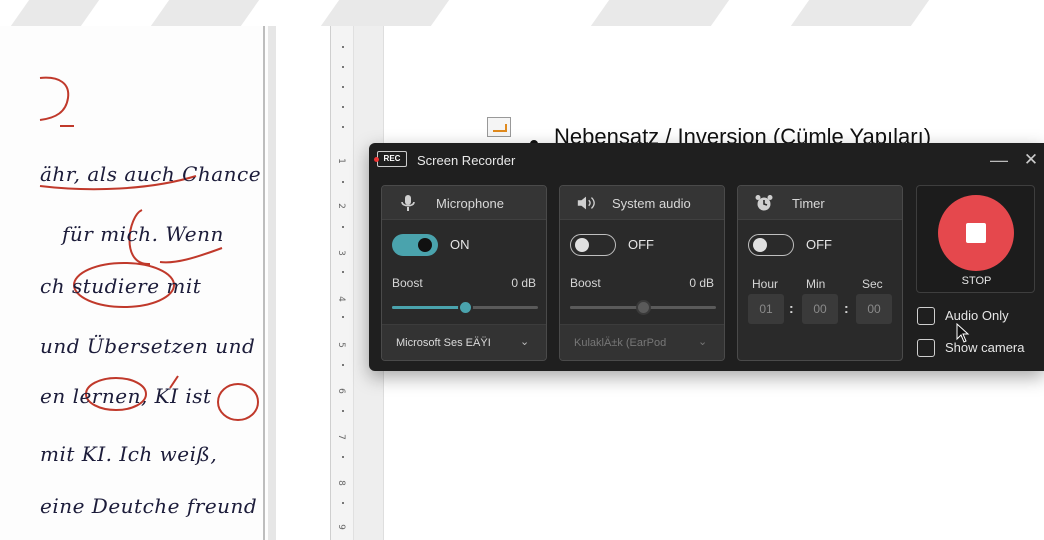  What do you see at coordinates (586, 203) in the screenshot?
I see `speaker-icon` at bounding box center [586, 203].